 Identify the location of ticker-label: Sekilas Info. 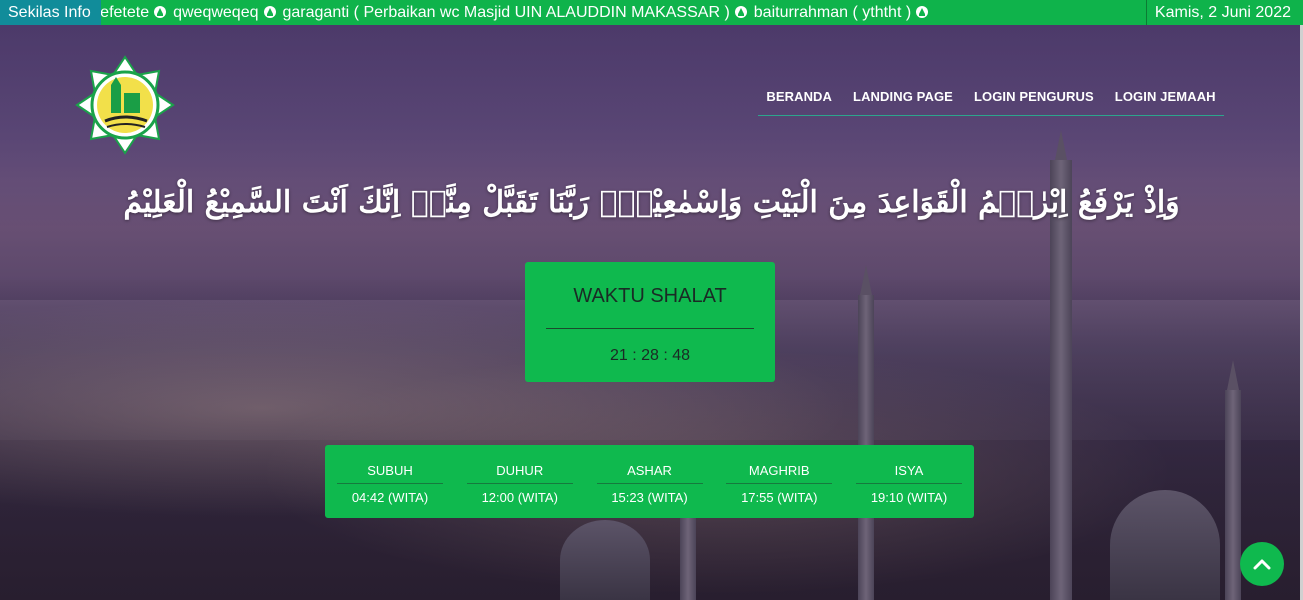
(50, 12).